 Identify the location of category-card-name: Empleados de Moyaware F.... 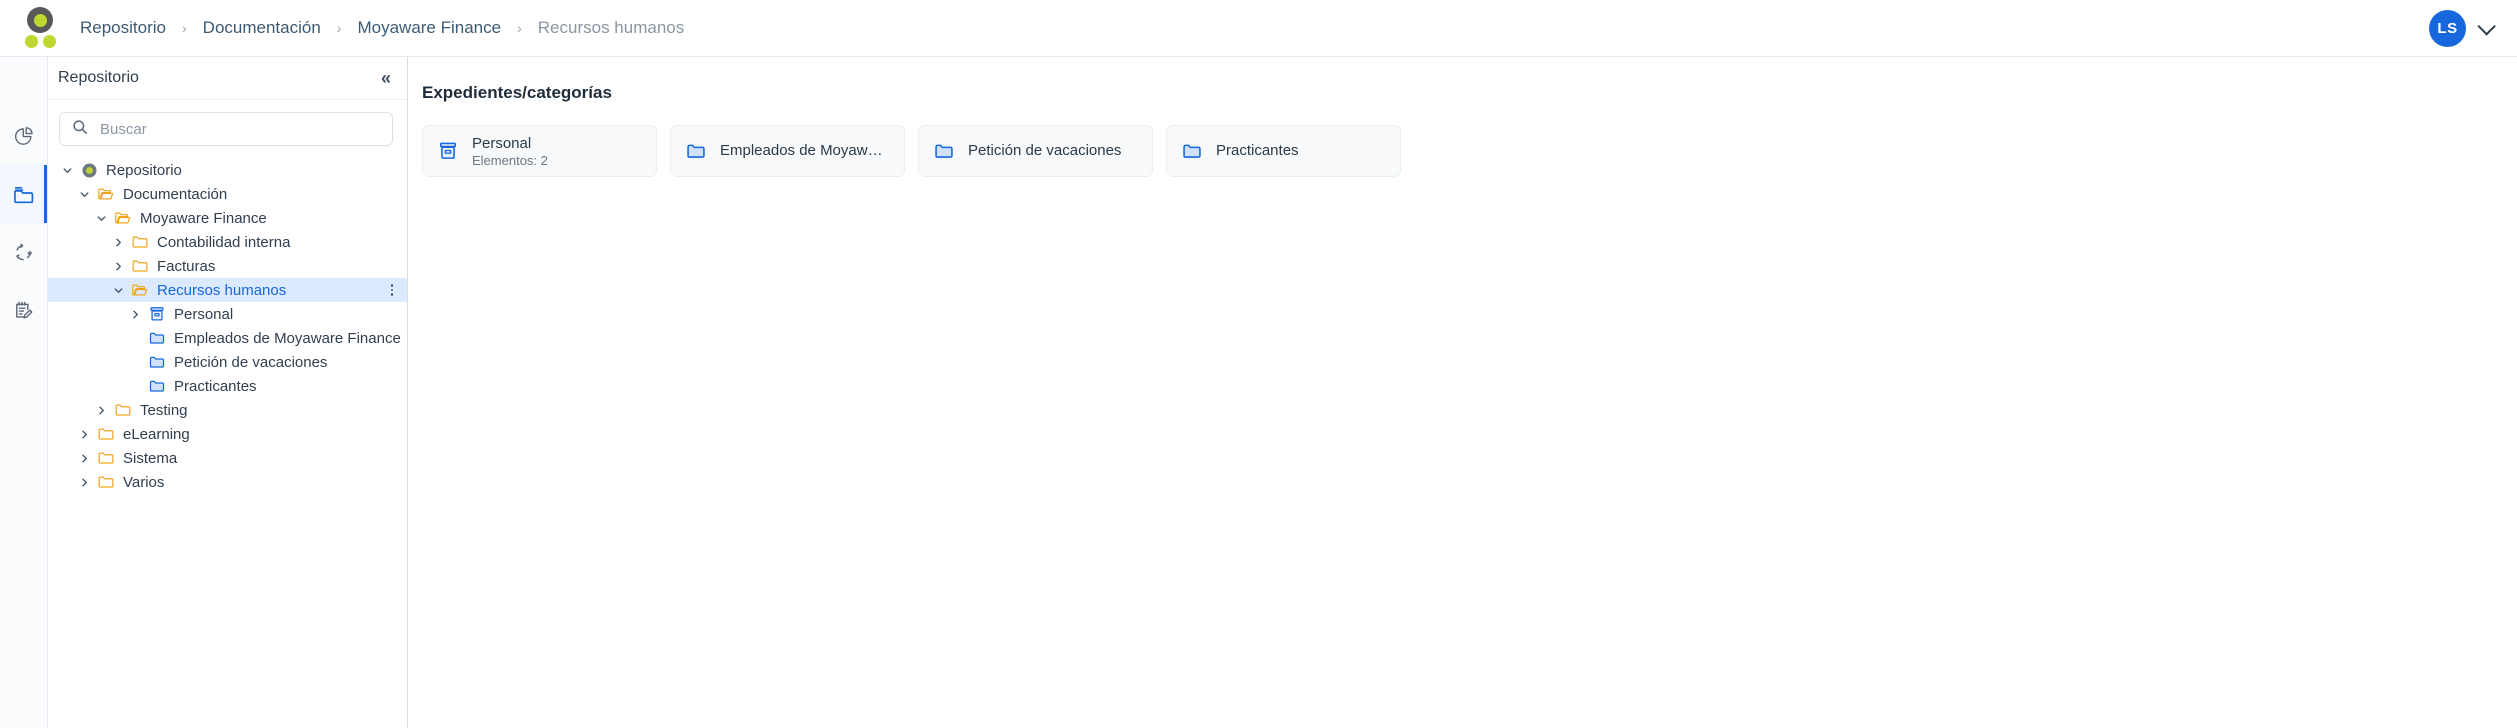
(805, 150).